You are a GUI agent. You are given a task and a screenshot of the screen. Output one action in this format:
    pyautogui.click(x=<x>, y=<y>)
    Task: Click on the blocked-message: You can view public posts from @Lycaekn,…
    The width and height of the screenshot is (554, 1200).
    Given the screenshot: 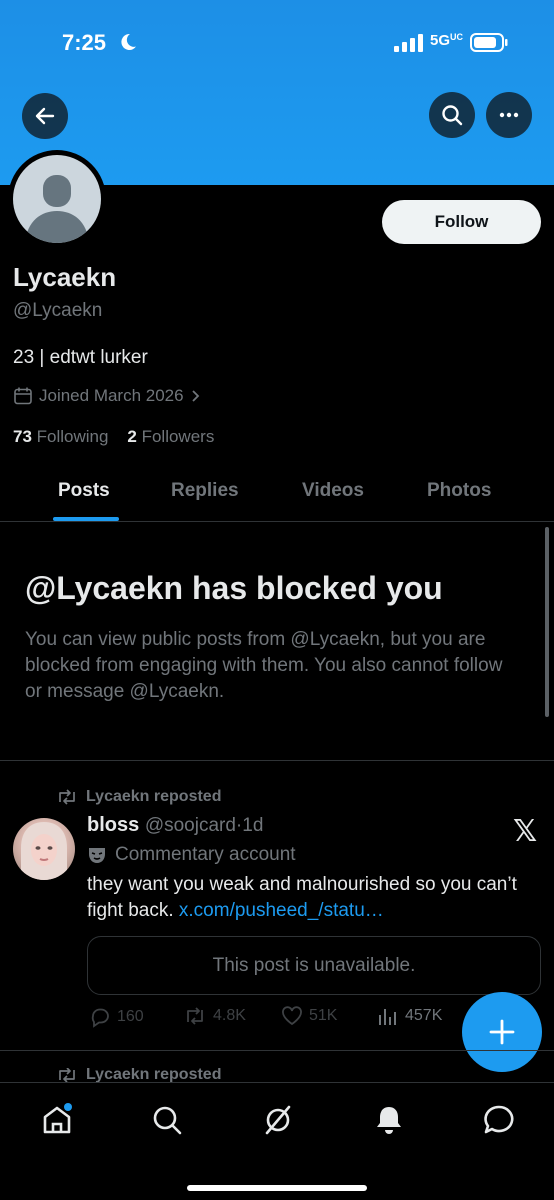 What is the action you would take?
    pyautogui.click(x=264, y=665)
    